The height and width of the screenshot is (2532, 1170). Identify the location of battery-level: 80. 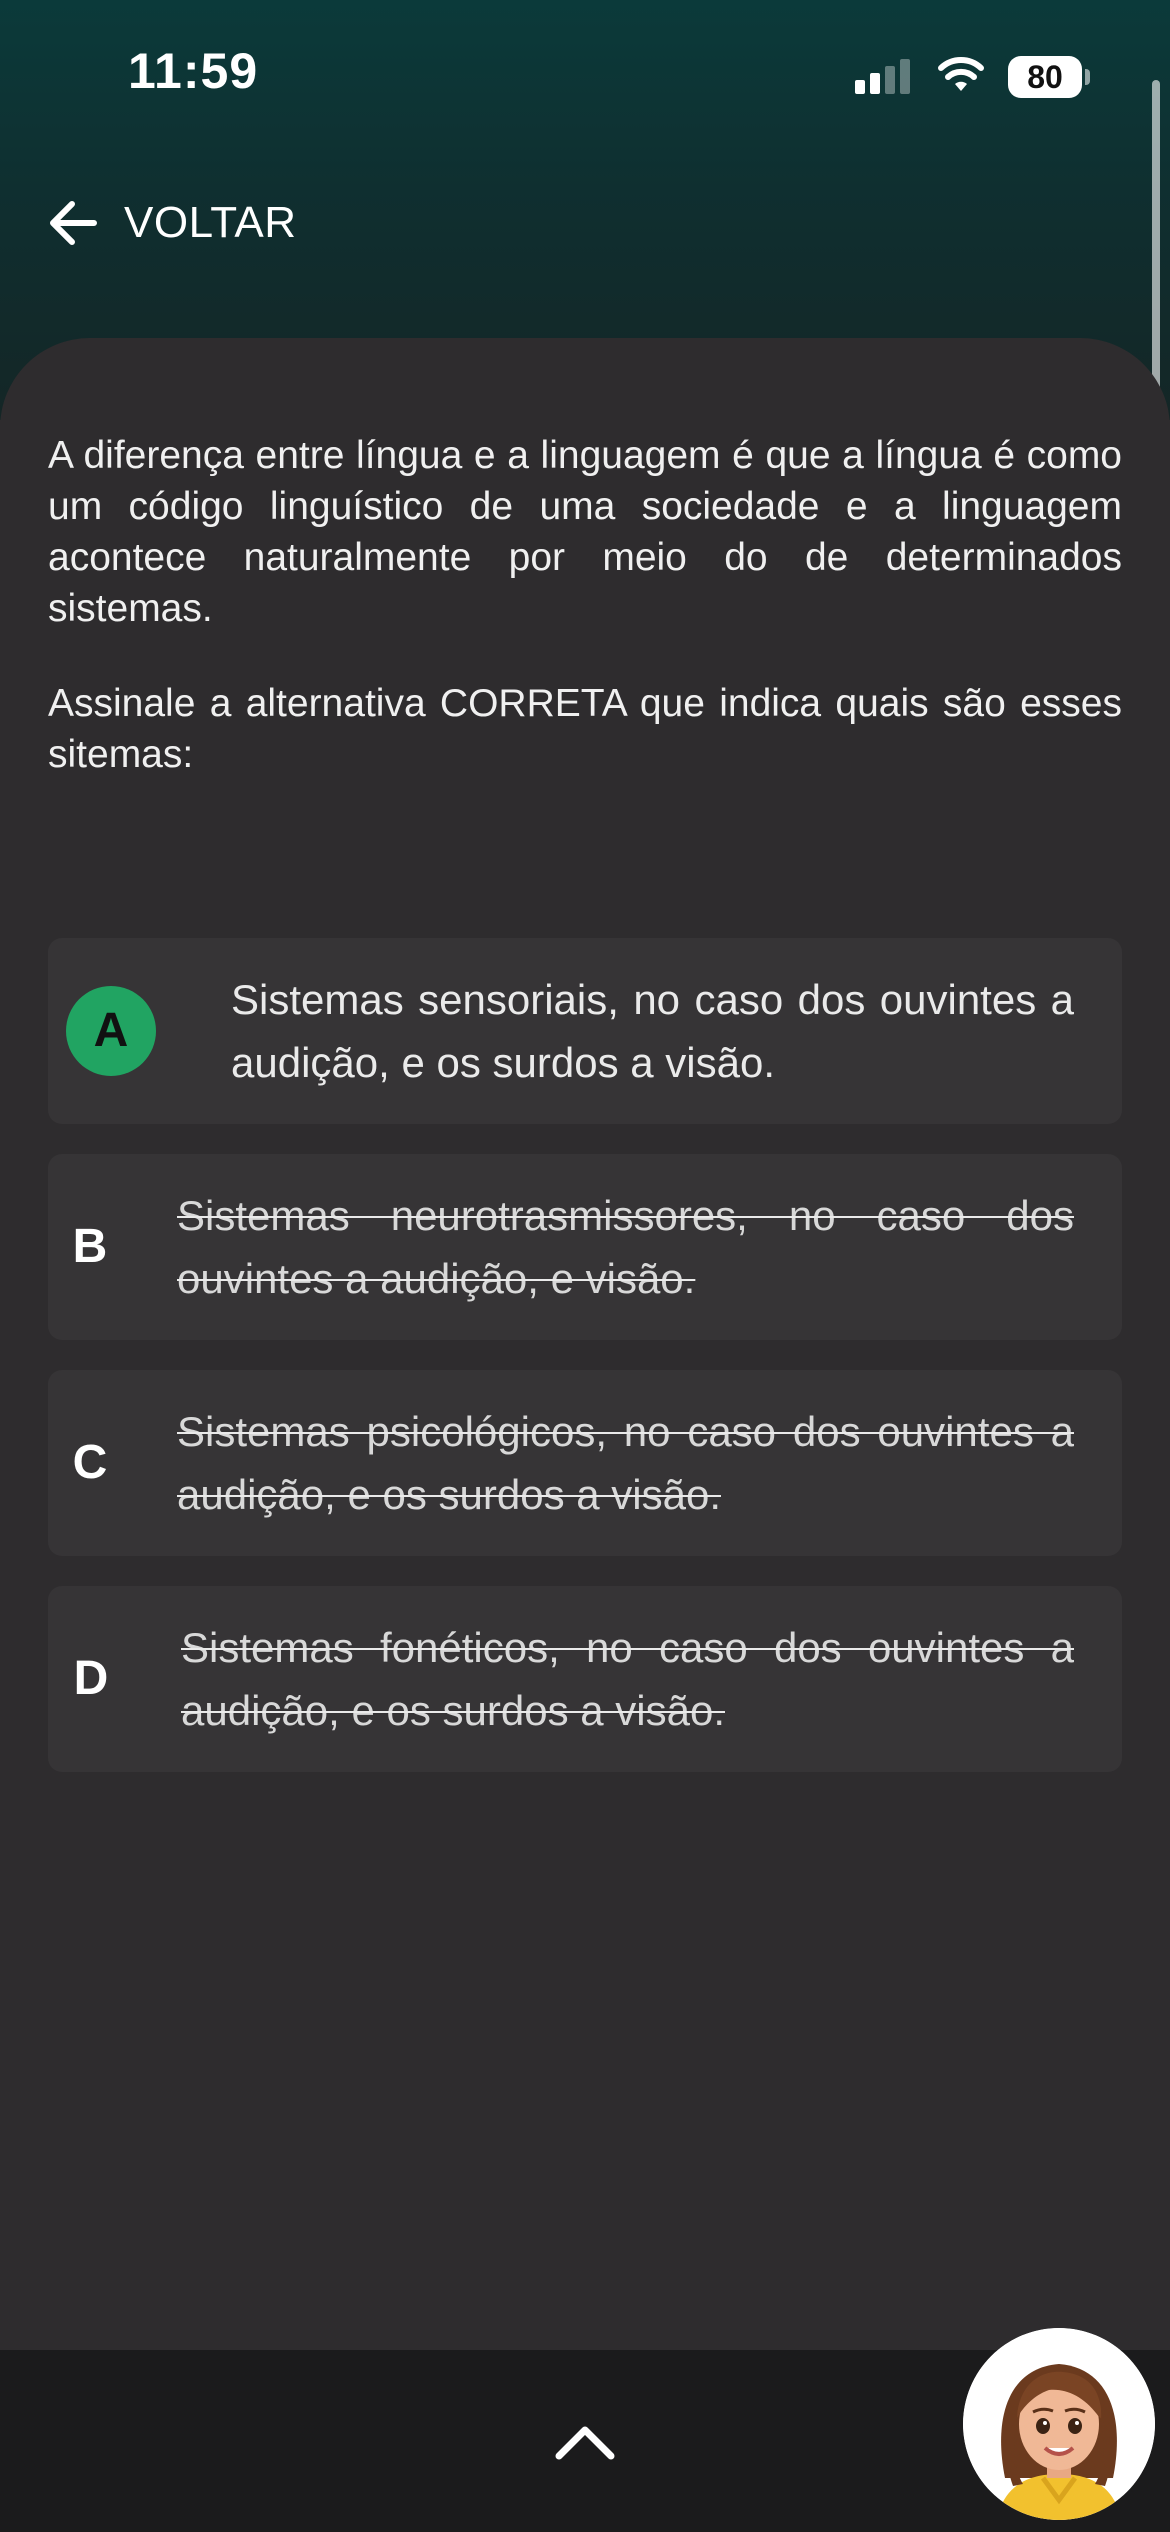
(1045, 77).